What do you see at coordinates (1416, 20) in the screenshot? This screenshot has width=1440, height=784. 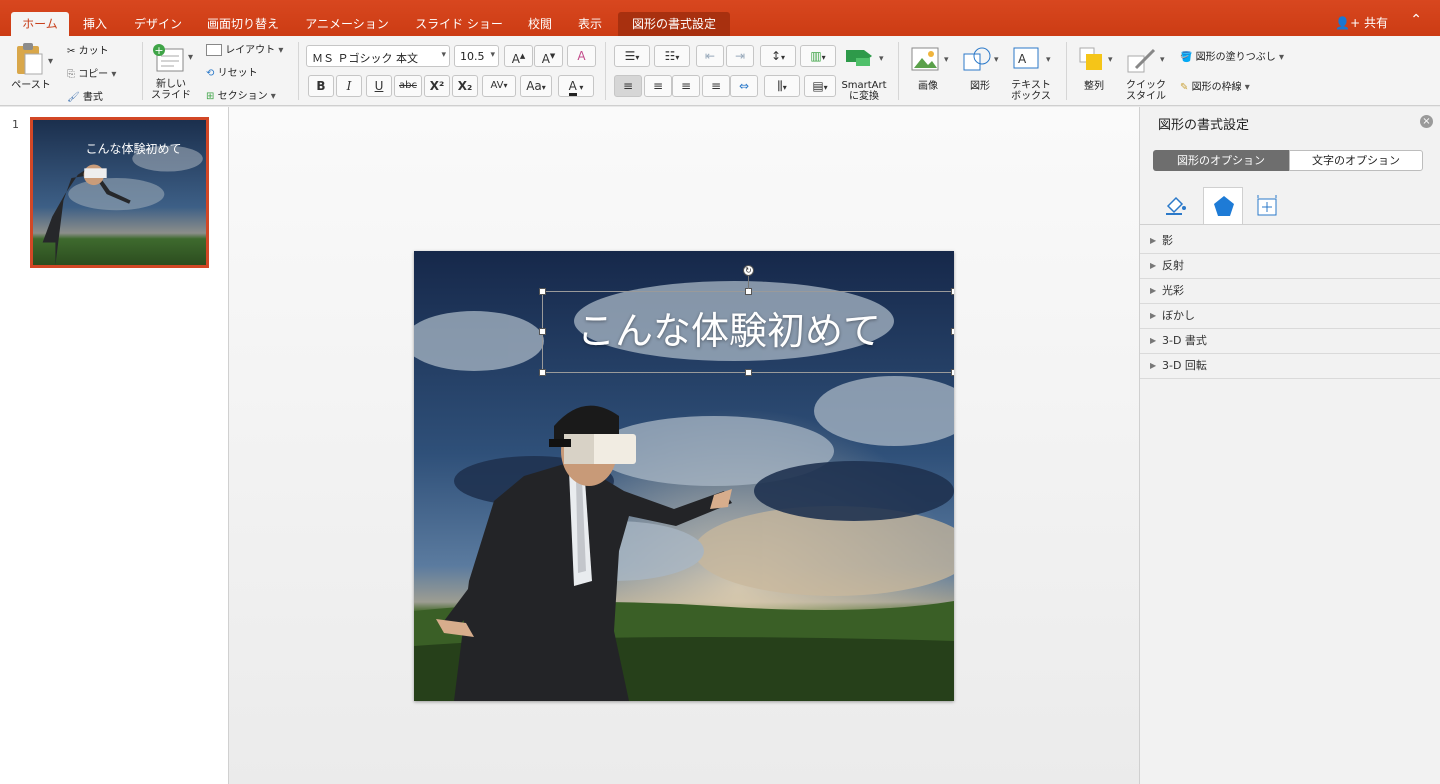 I see `collapse-ribbon-icon: ⌃` at bounding box center [1416, 20].